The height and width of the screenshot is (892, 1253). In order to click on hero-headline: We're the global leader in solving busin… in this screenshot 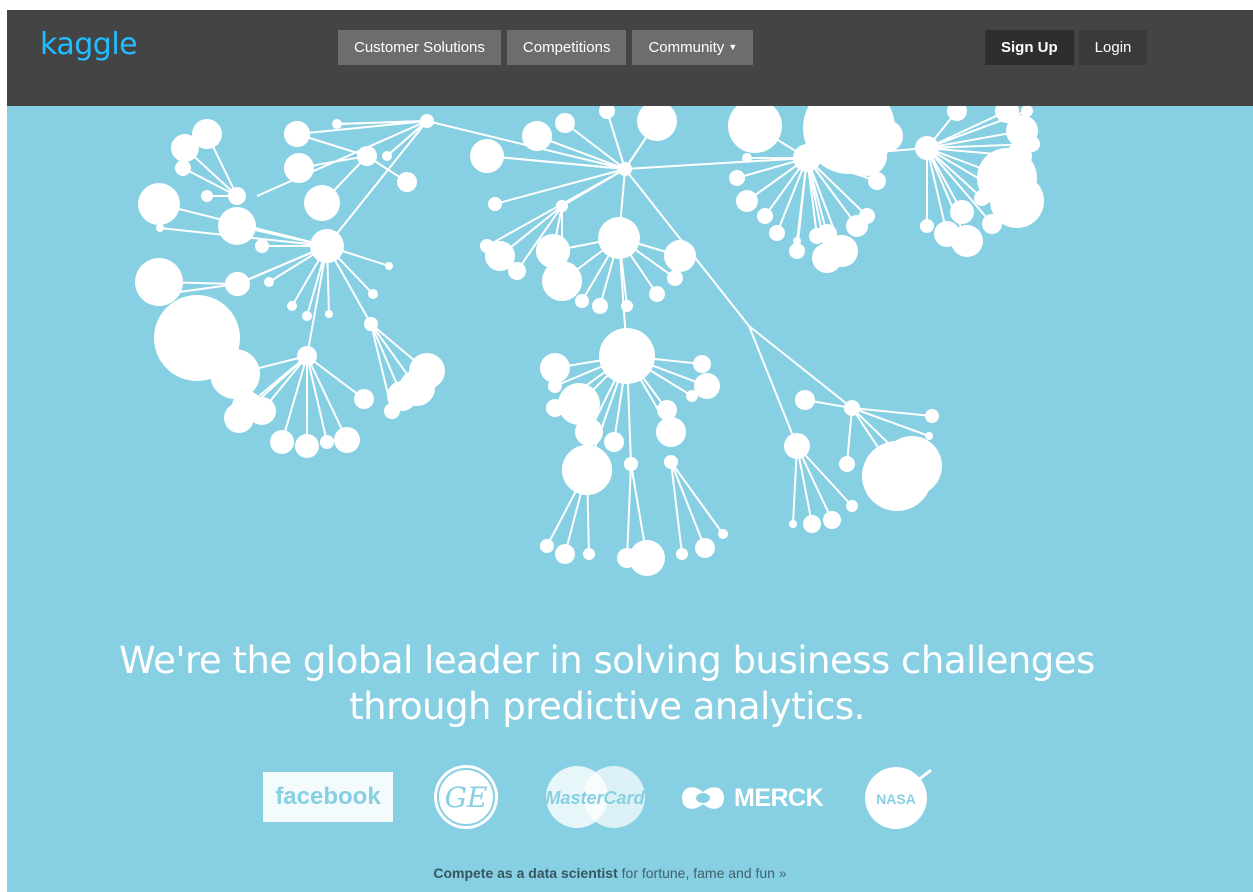, I will do `click(607, 684)`.